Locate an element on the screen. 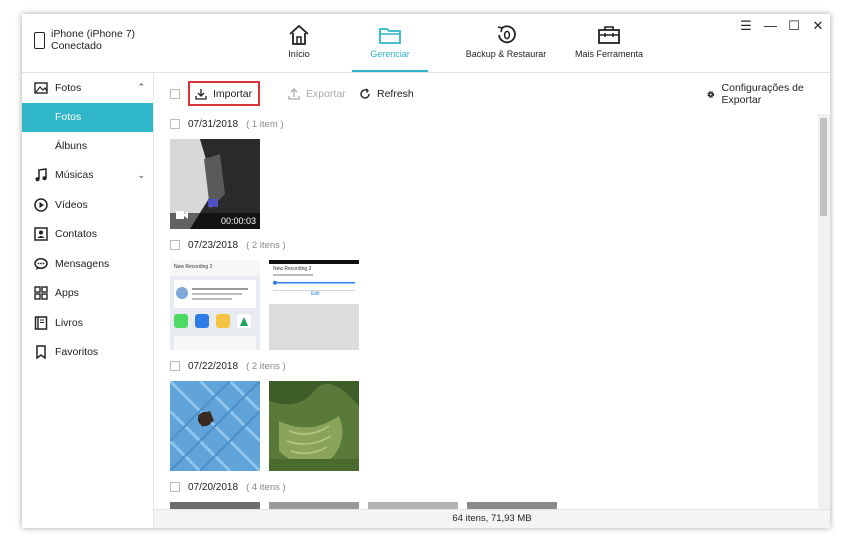 The image size is (850, 541). sidebar-item-label: Favoritos is located at coordinates (77, 352).